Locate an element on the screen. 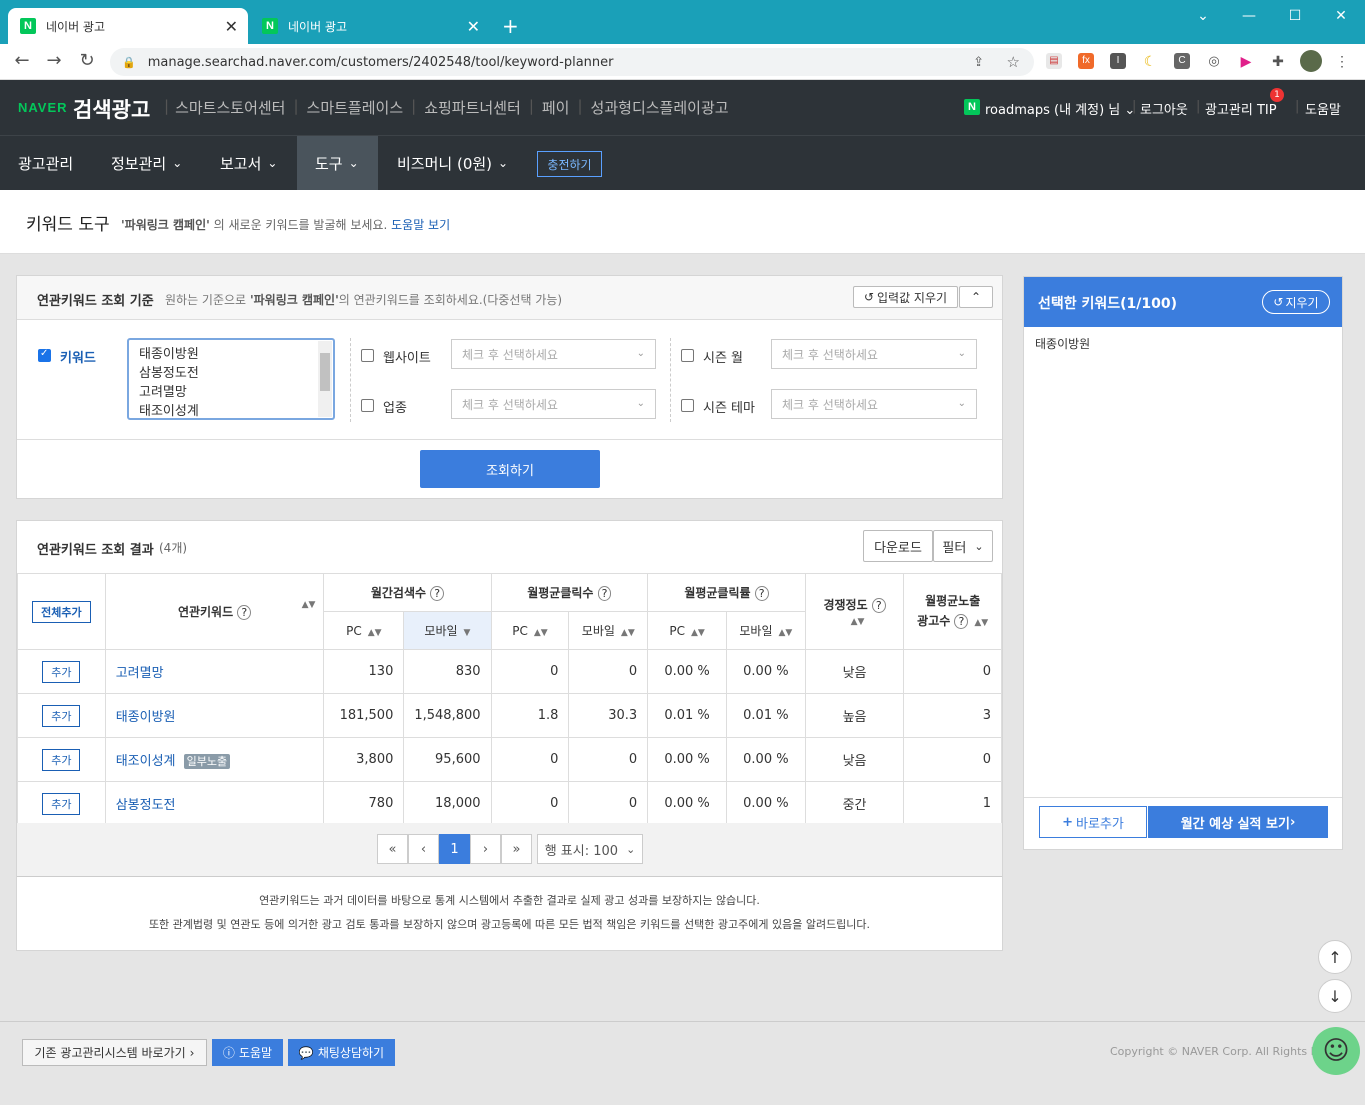  website-checkbox is located at coordinates (367, 355).